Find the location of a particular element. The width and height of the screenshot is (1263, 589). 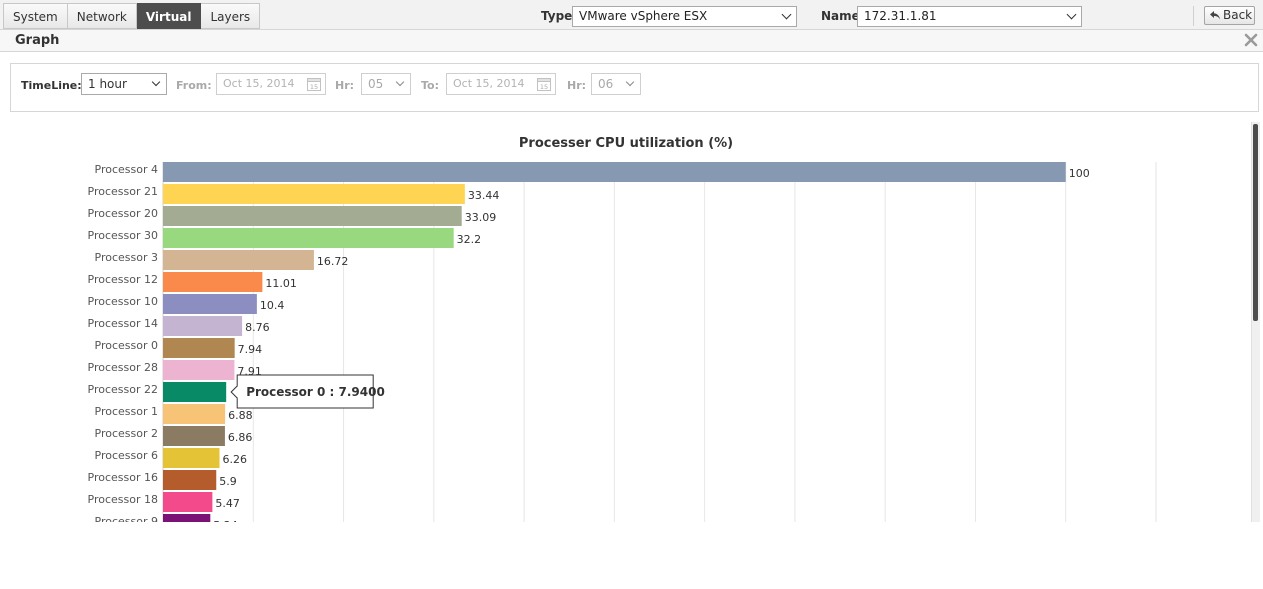

tooltip-text: Processor 0 : 7.9400 is located at coordinates (315, 392).